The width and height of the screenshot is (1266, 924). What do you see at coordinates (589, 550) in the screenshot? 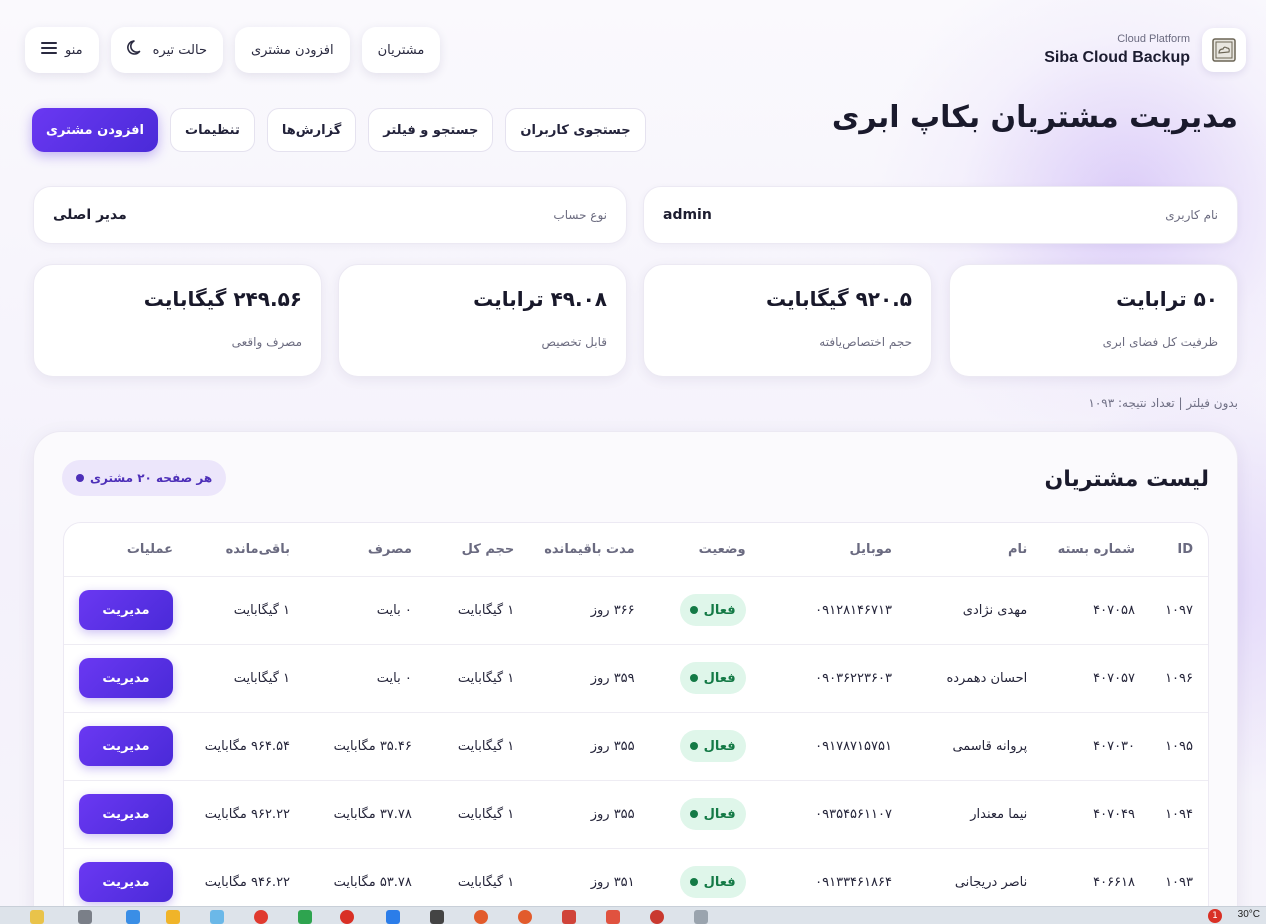
I see `column-header-remaining-days: مدت باقیمانده` at bounding box center [589, 550].